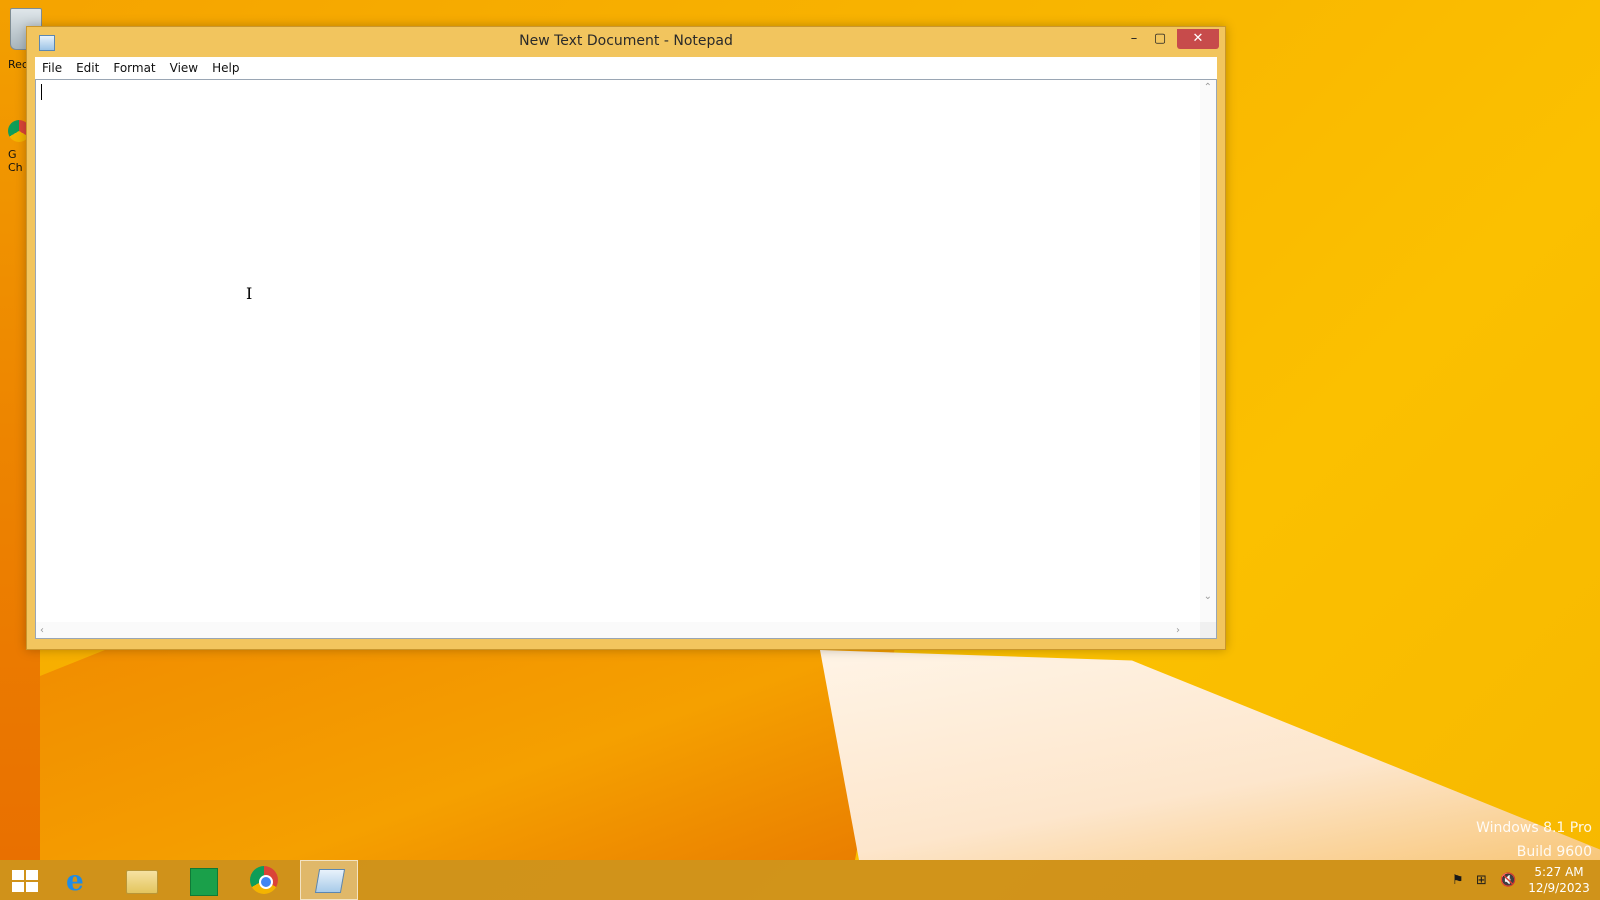 The width and height of the screenshot is (1600, 900). Describe the element at coordinates (800, 880) in the screenshot. I see `taskbar: e ⚑ ⊞ 🔇 5:27 AM 12/9/2023` at that location.